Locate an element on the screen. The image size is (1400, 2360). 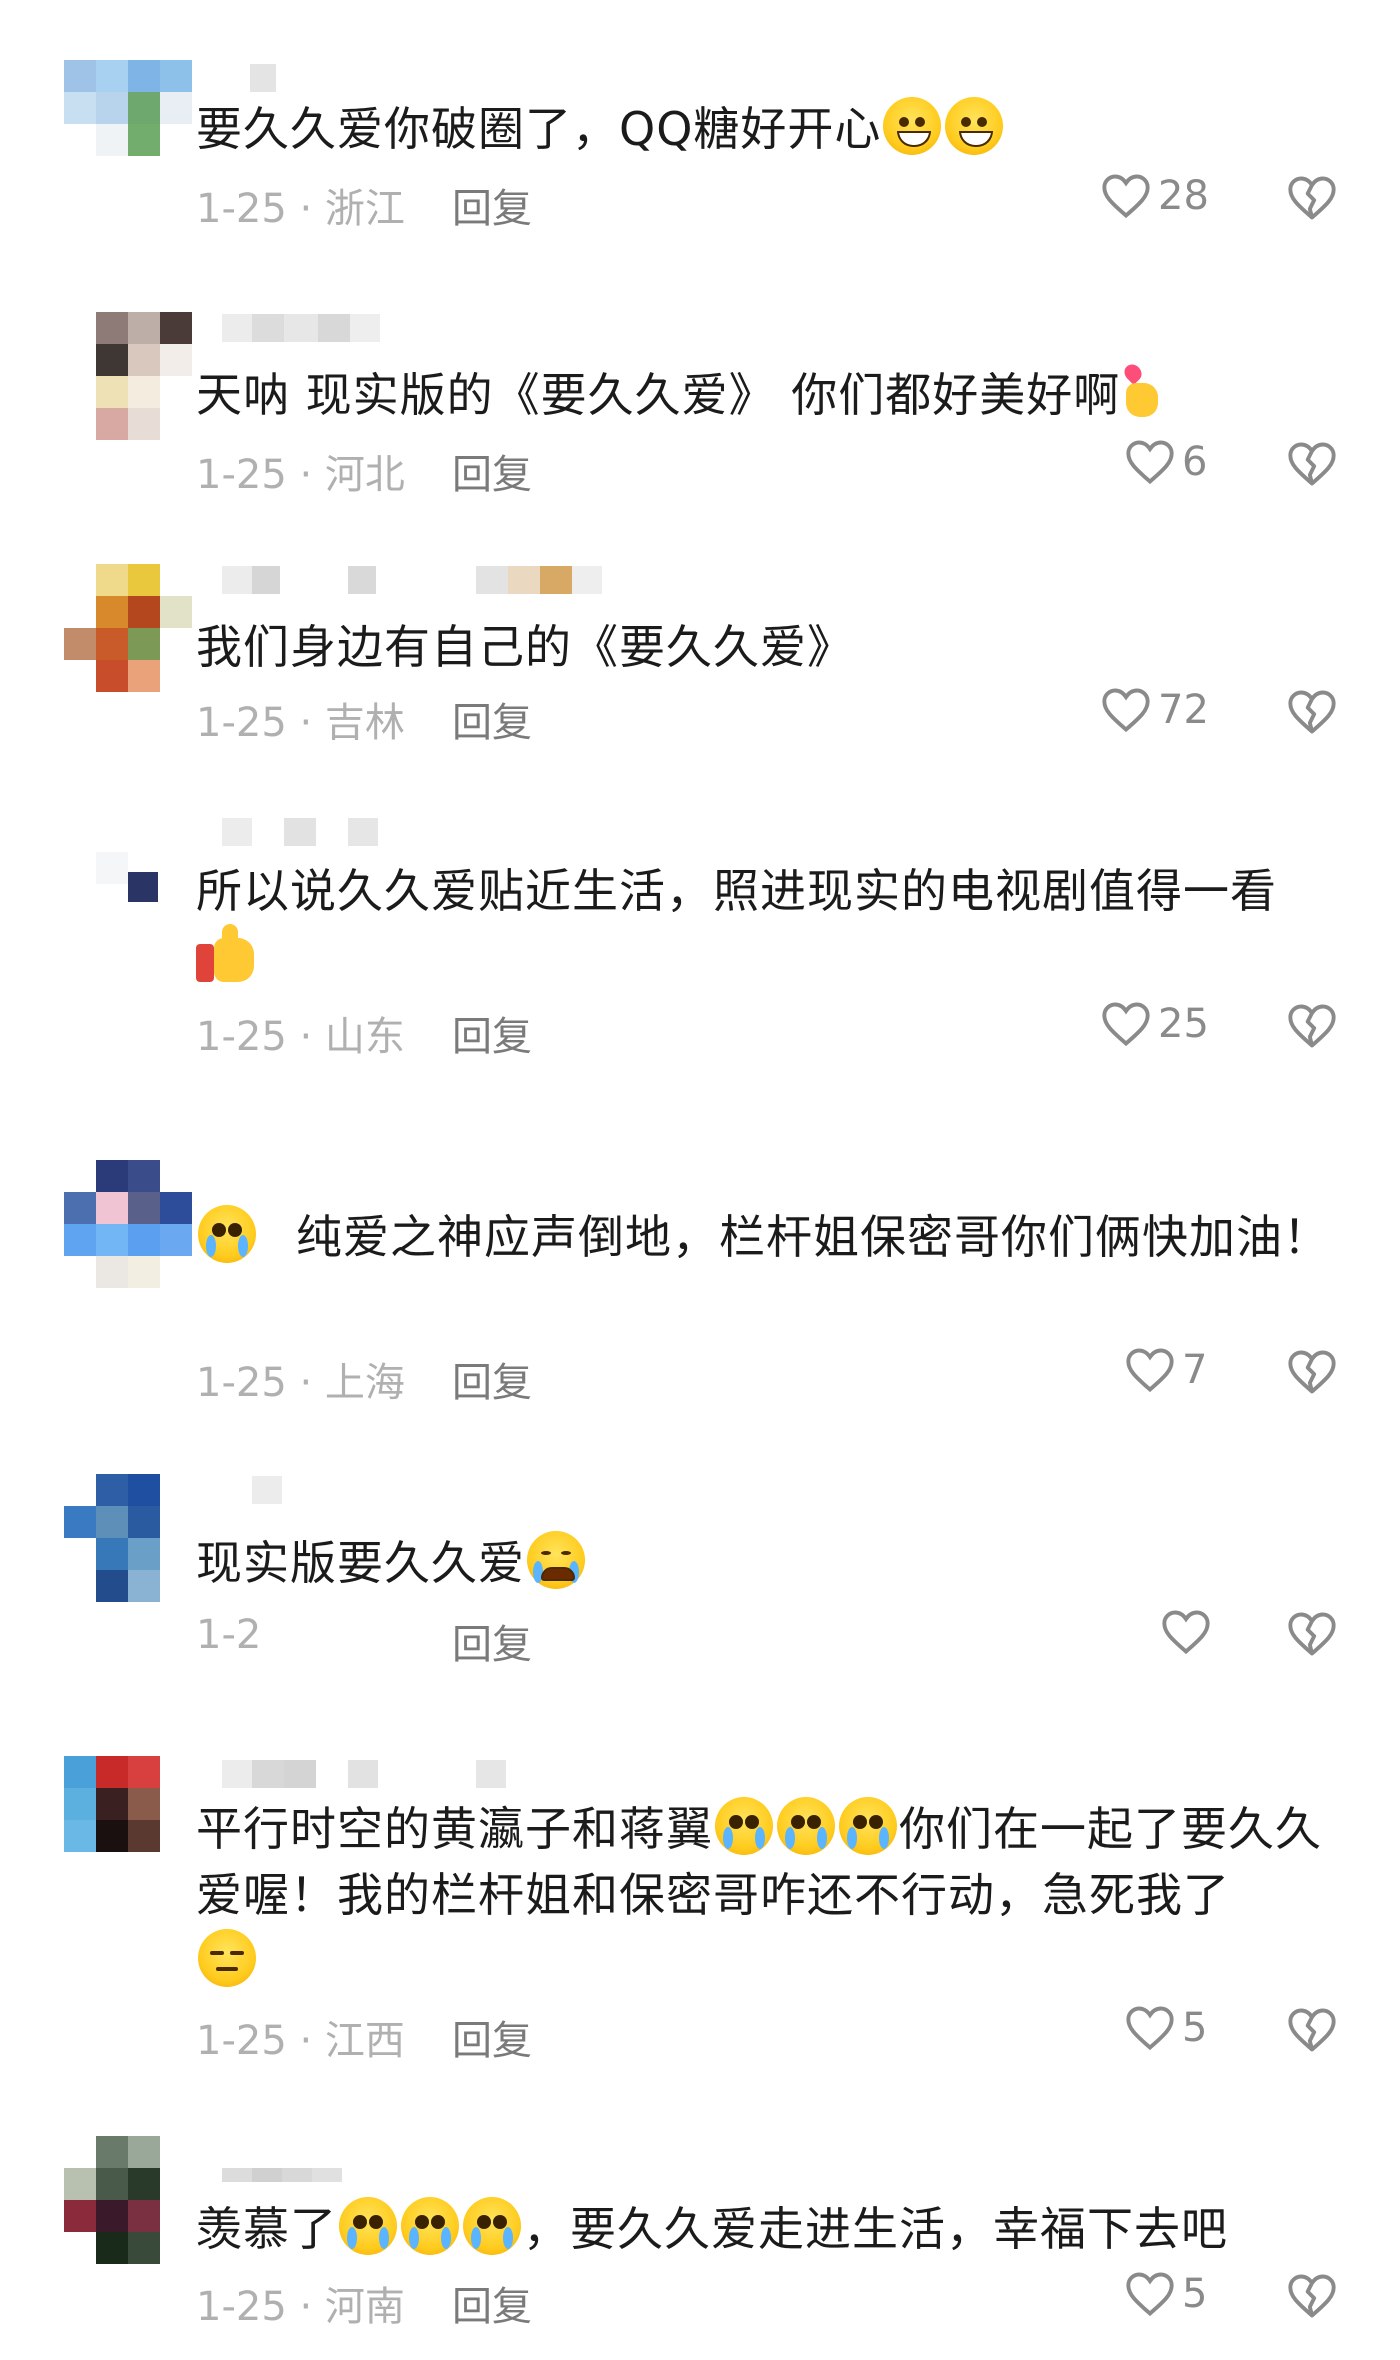
comment-text: 天呐 现实版的《要久久爱》 你们都好美好啊 is located at coordinates (771, 394).